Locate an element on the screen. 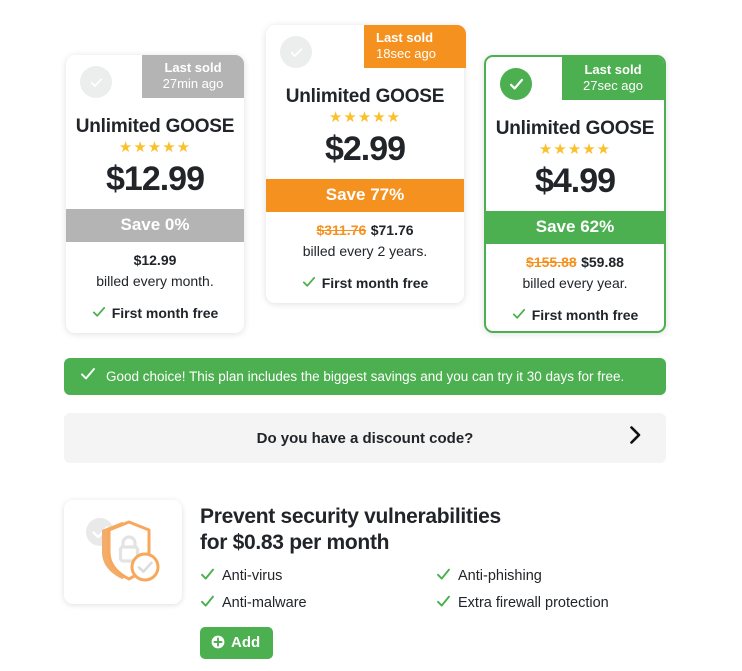 This screenshot has width=742, height=671. feature-item: Anti-virus is located at coordinates (318, 576).